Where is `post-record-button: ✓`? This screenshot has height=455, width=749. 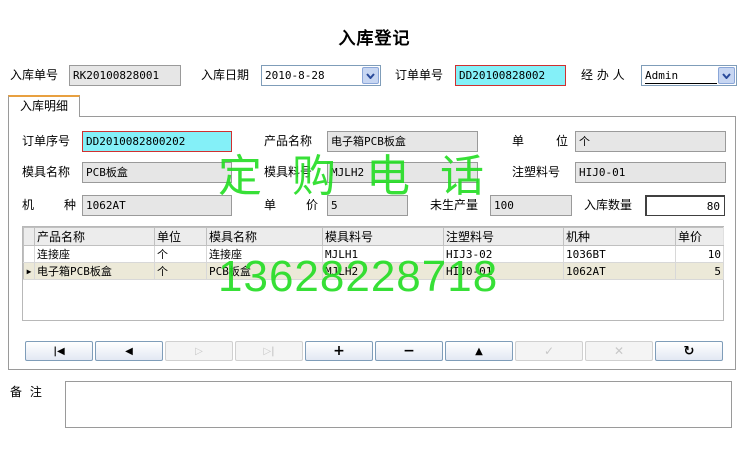 post-record-button: ✓ is located at coordinates (549, 351).